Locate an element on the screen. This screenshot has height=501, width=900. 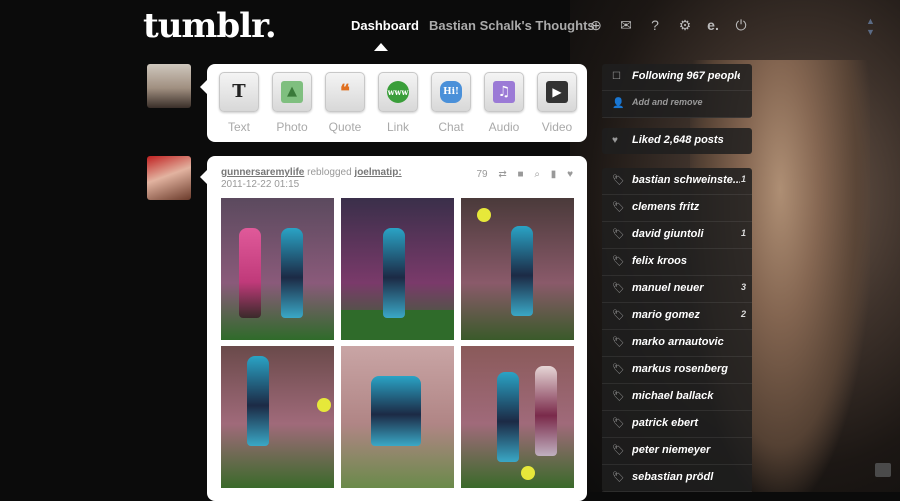
add-remove-link: Add and remove is located at coordinates (686, 102).